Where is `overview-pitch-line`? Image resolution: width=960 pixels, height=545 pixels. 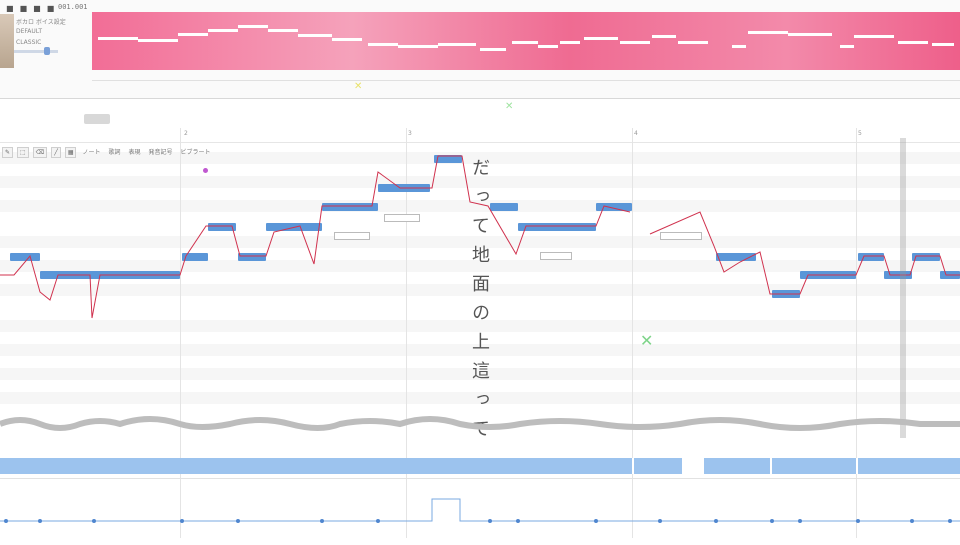 overview-pitch-line is located at coordinates (526, 38).